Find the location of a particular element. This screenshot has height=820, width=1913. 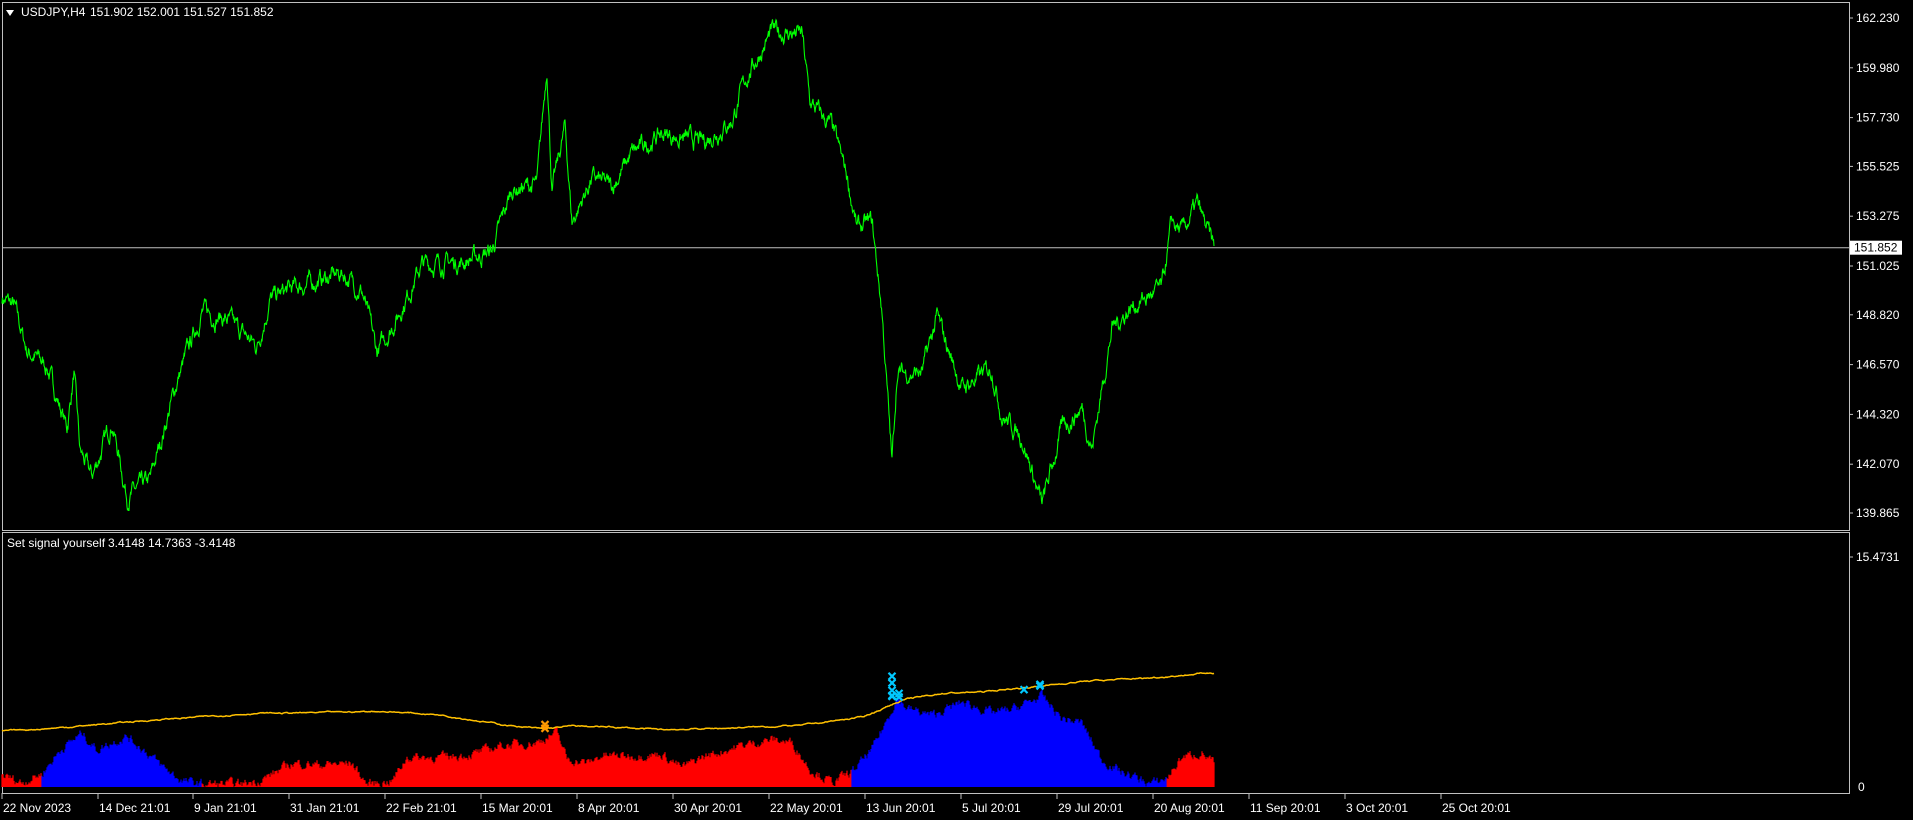

time-tick-label: 13 Jun 20:01 is located at coordinates (901, 808).